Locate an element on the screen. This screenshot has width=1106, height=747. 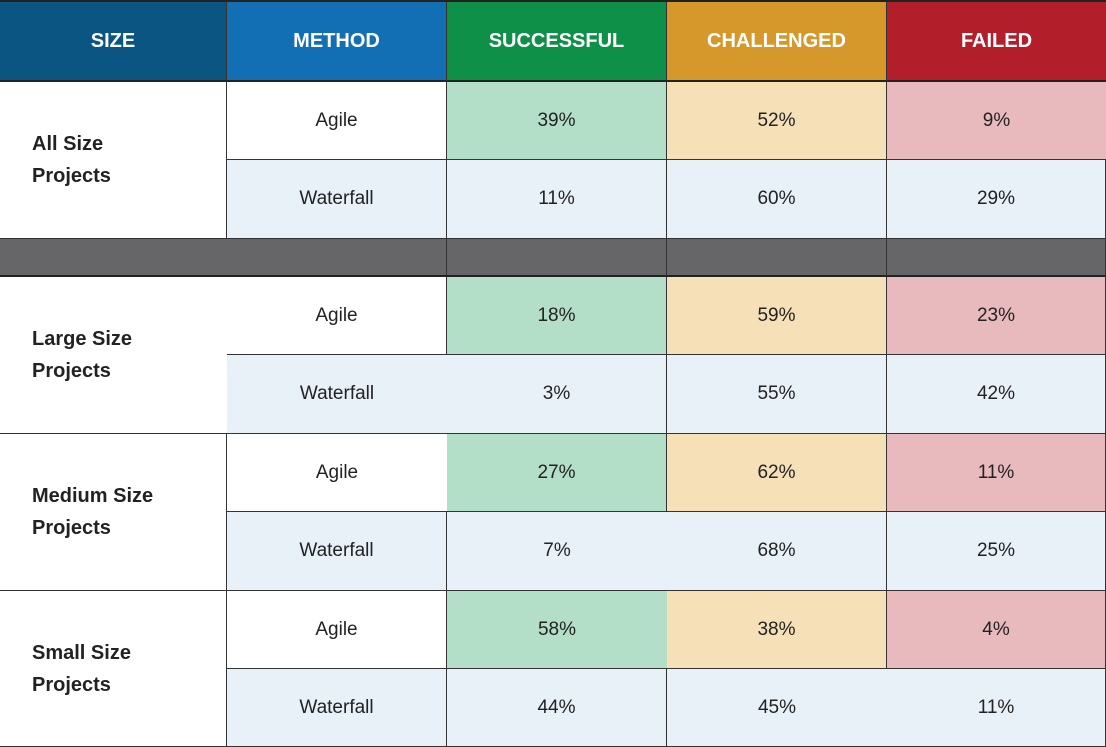
size-label-line: Medium Size is located at coordinates (93, 496).